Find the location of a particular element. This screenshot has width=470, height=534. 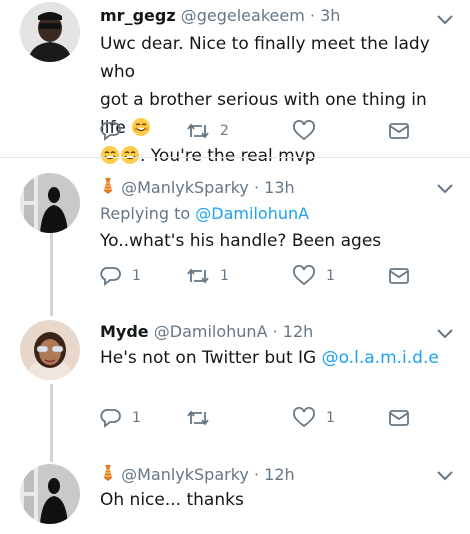

timestamp: 13h is located at coordinates (279, 187).